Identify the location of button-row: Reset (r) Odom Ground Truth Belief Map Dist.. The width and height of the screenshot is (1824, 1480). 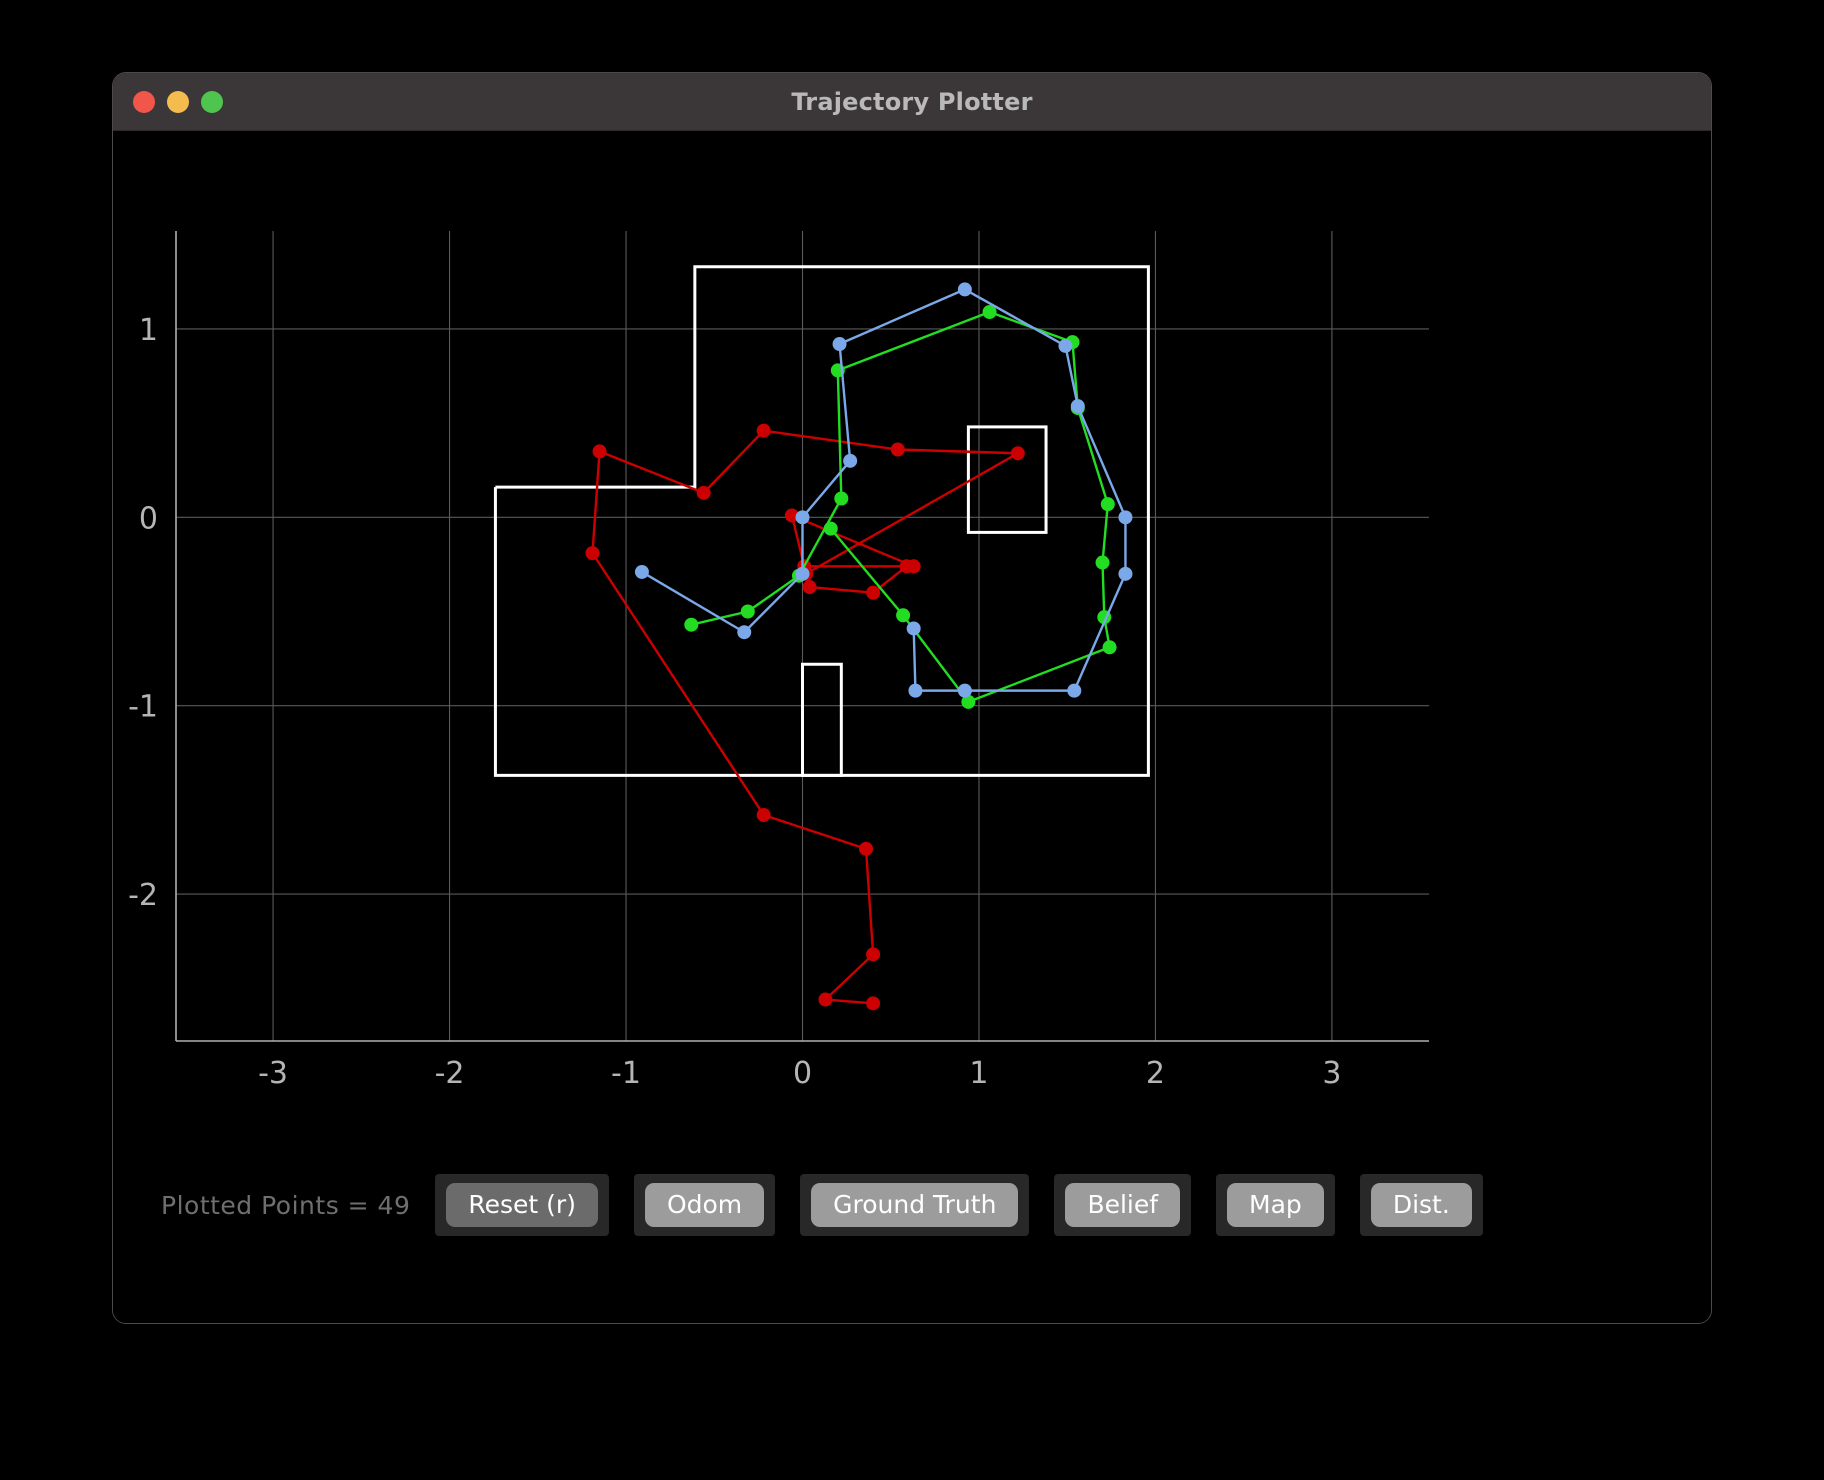
(946, 1205).